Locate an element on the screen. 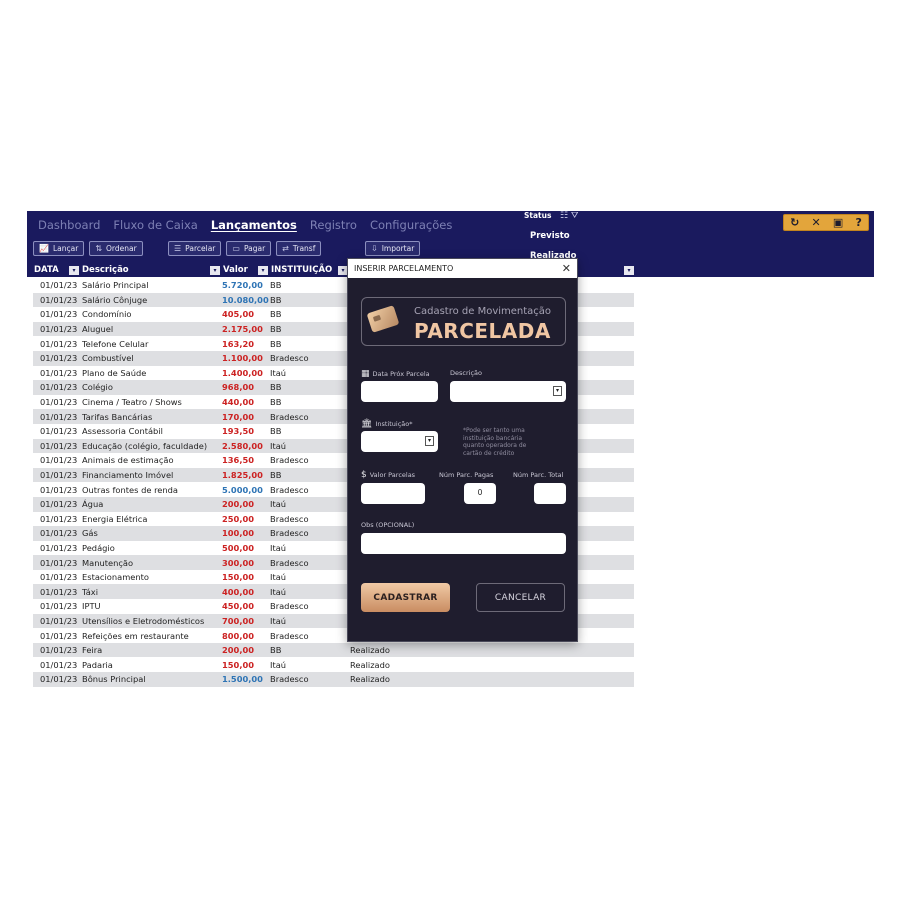  lancar-button: 📈 Lançar is located at coordinates (59, 248).